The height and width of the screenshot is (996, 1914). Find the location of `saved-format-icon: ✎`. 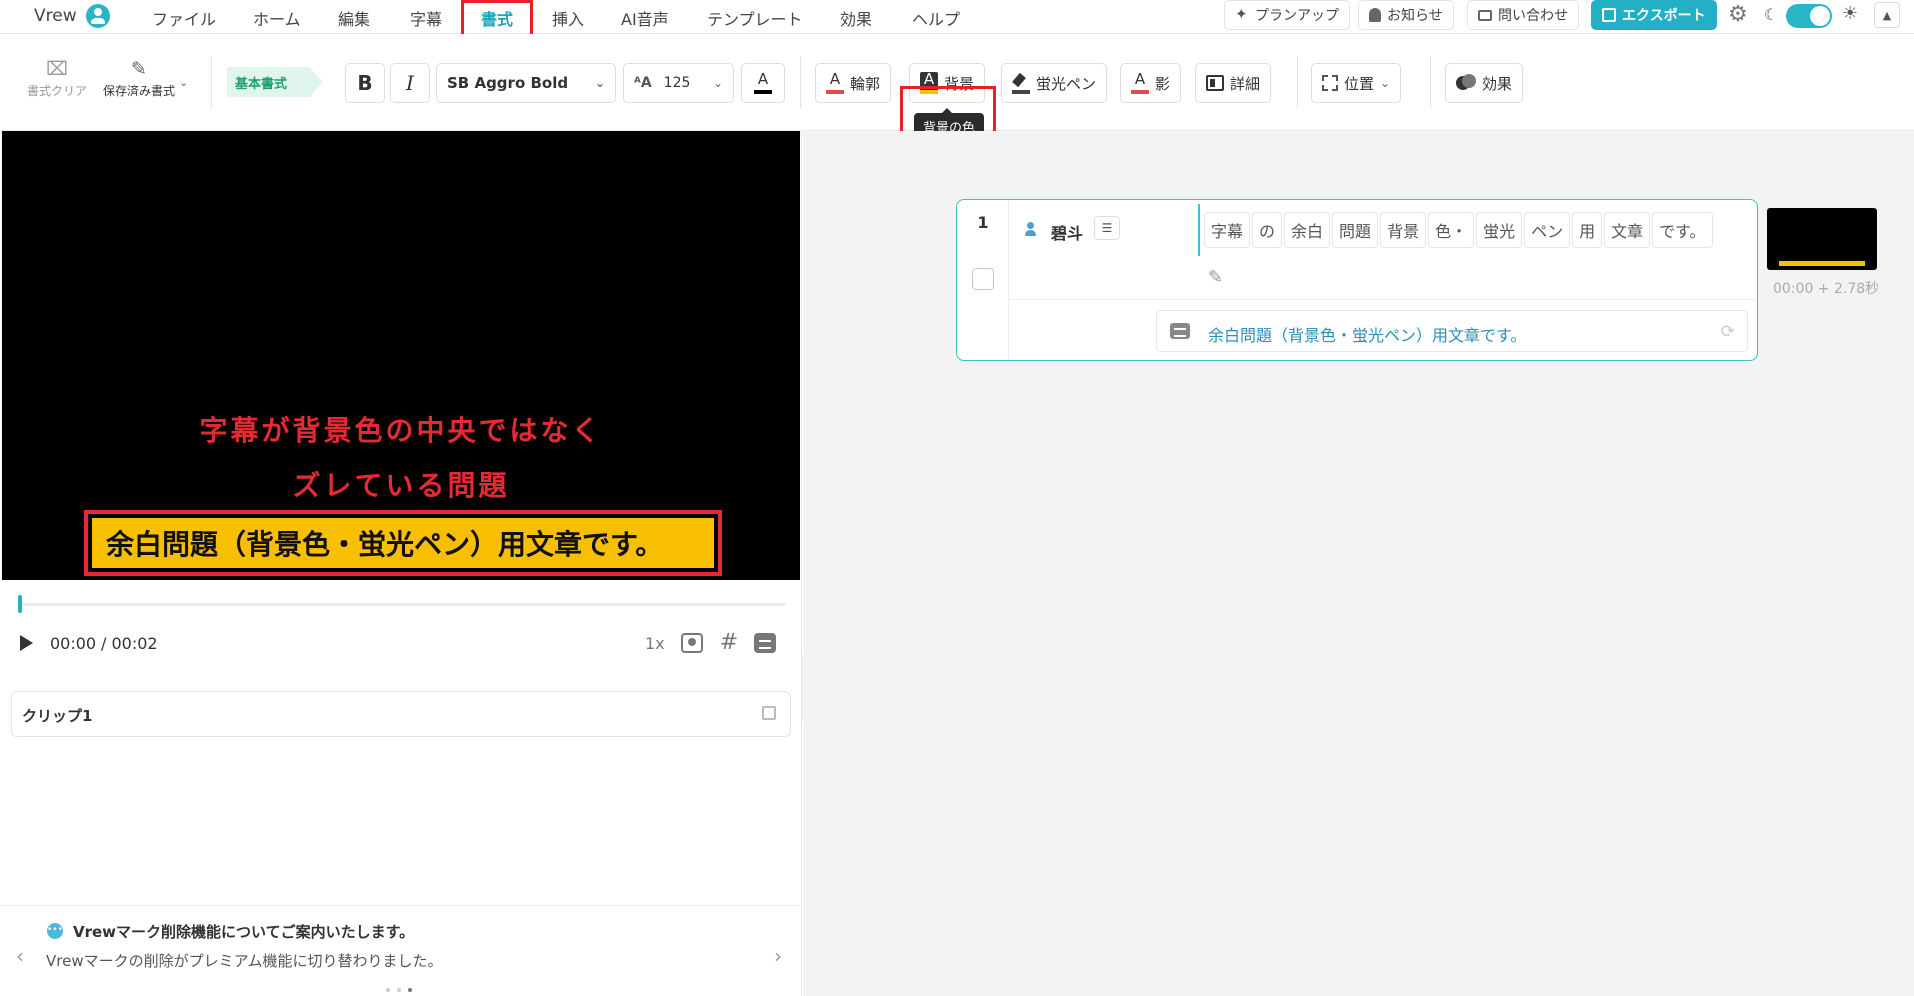

saved-format-icon: ✎ is located at coordinates (139, 69).